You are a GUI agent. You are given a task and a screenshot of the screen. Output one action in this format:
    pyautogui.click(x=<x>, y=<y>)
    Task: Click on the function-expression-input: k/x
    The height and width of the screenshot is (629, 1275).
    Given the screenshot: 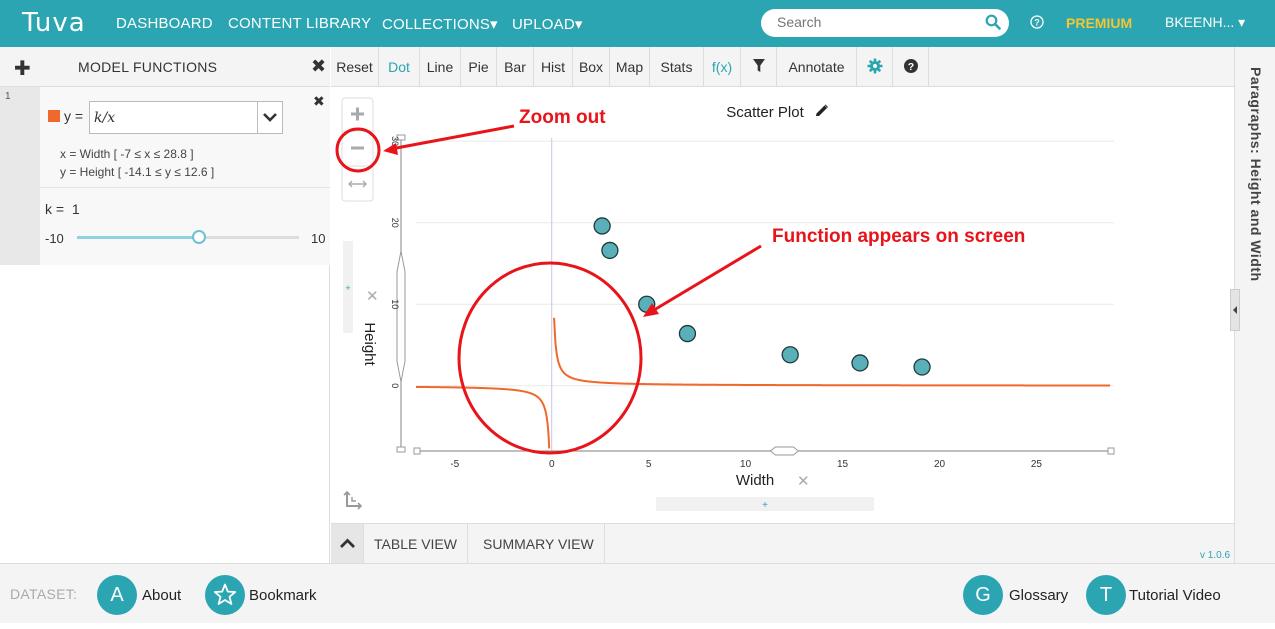 What is the action you would take?
    pyautogui.click(x=173, y=117)
    